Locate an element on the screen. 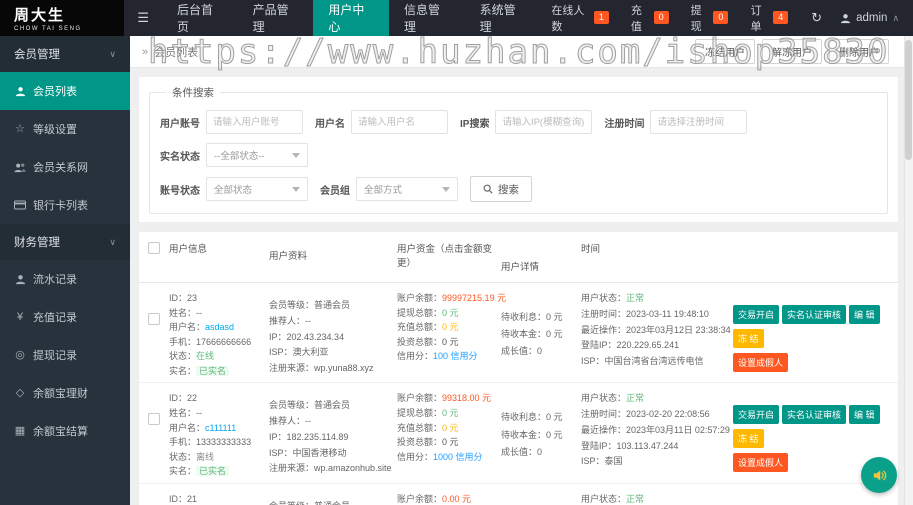  field-label: 提现总额： is located at coordinates (420, 312).